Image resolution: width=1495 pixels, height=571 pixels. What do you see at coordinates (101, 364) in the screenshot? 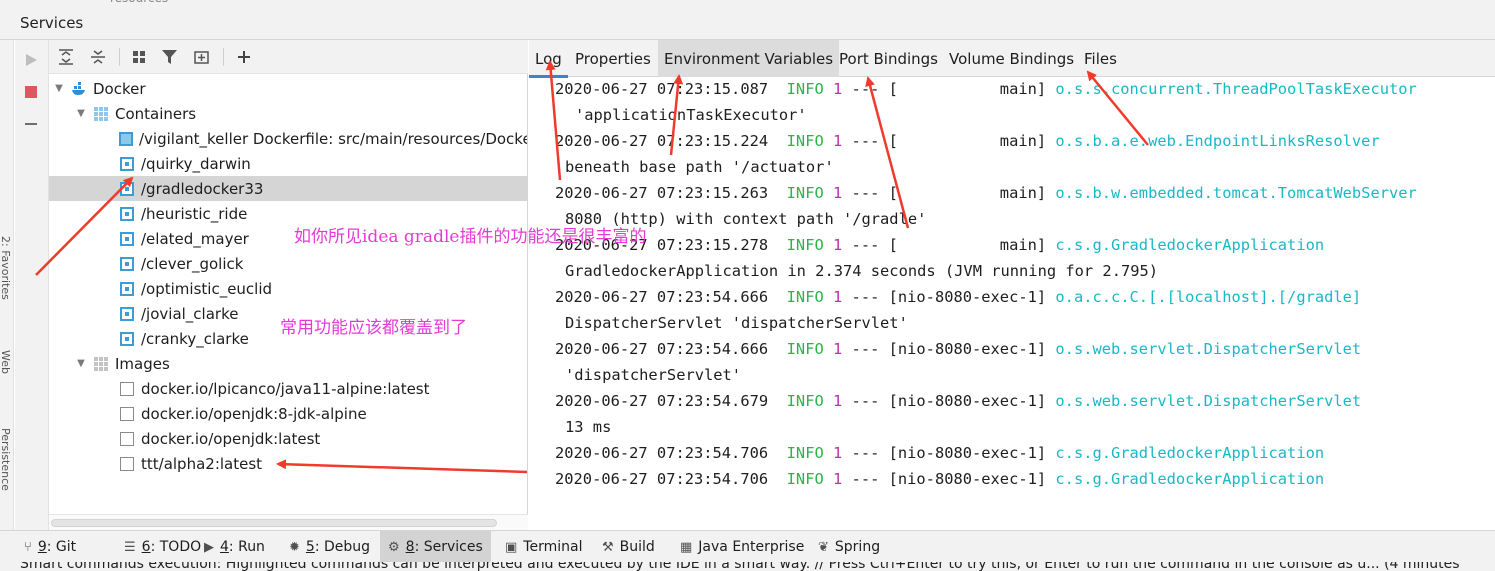
I see `images-group-icon` at bounding box center [101, 364].